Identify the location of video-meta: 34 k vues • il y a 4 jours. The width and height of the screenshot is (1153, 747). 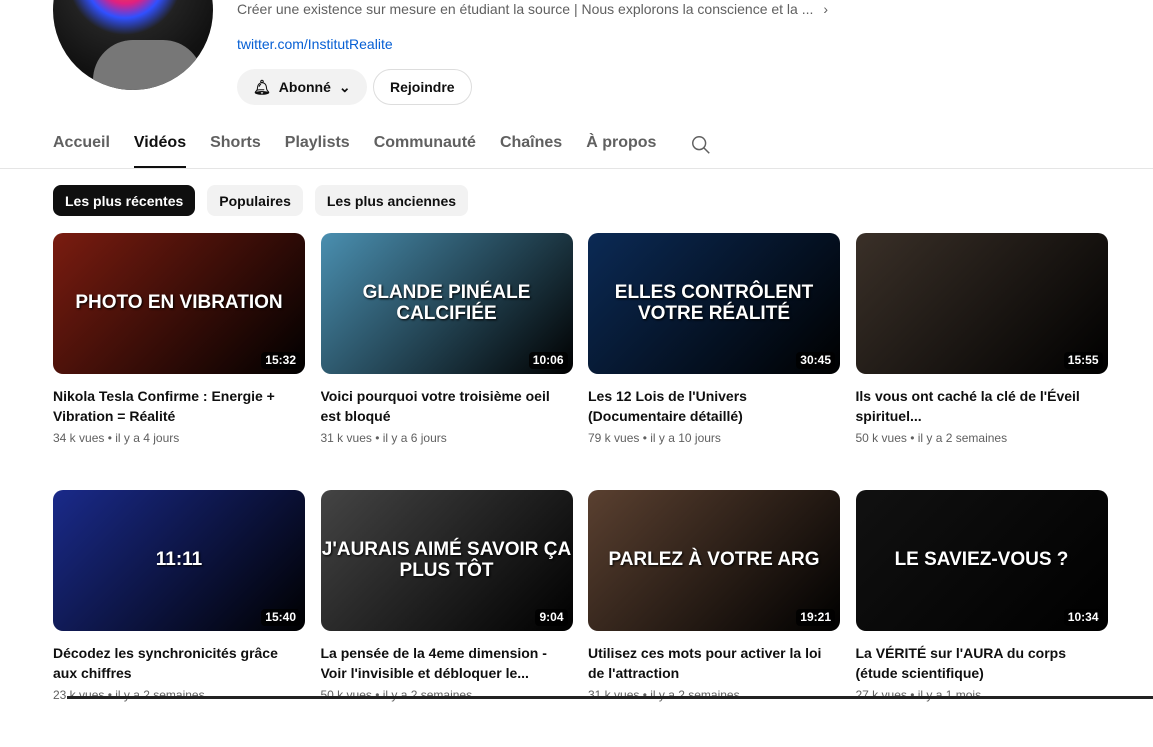
(116, 438).